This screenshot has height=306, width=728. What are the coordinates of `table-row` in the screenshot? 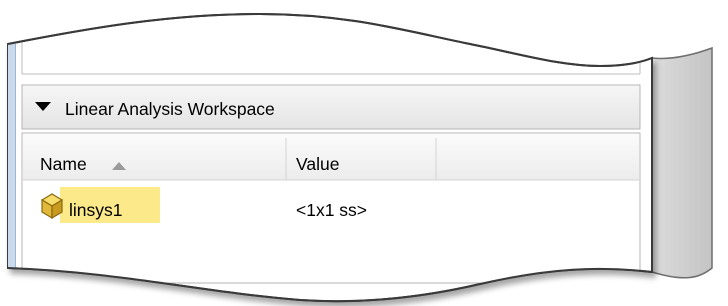 It's located at (331, 205).